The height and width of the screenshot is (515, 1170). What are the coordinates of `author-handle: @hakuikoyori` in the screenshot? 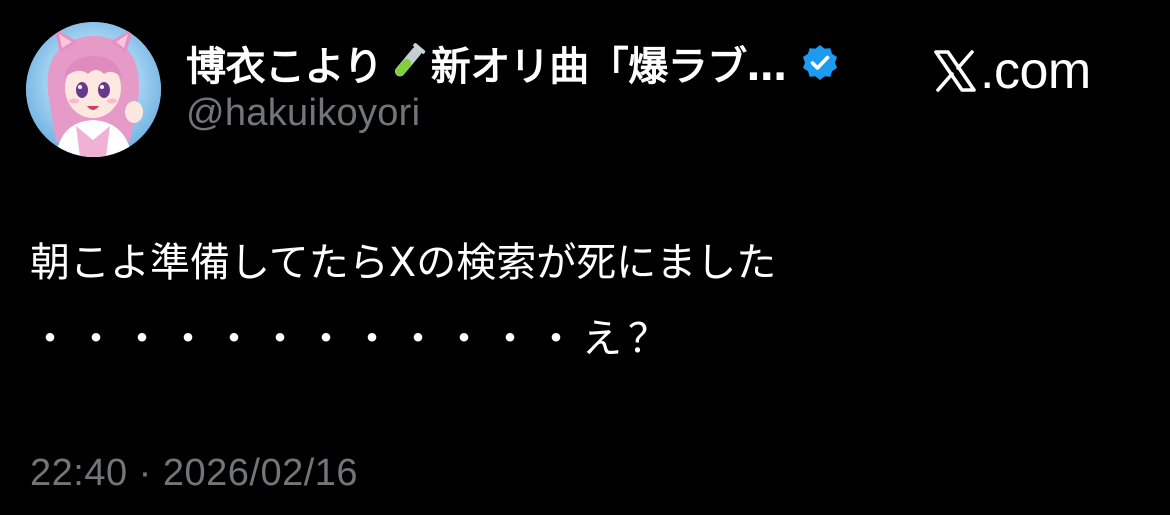 It's located at (303, 113).